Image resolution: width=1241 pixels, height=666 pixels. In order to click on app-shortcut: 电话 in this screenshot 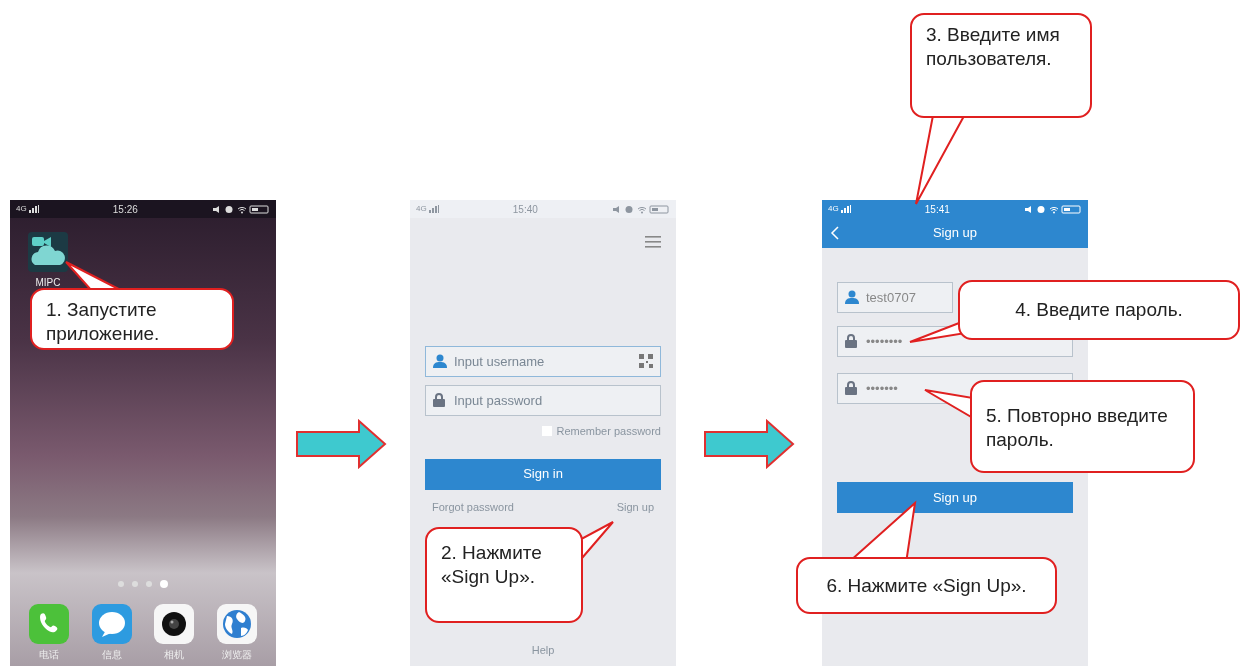, I will do `click(49, 633)`.